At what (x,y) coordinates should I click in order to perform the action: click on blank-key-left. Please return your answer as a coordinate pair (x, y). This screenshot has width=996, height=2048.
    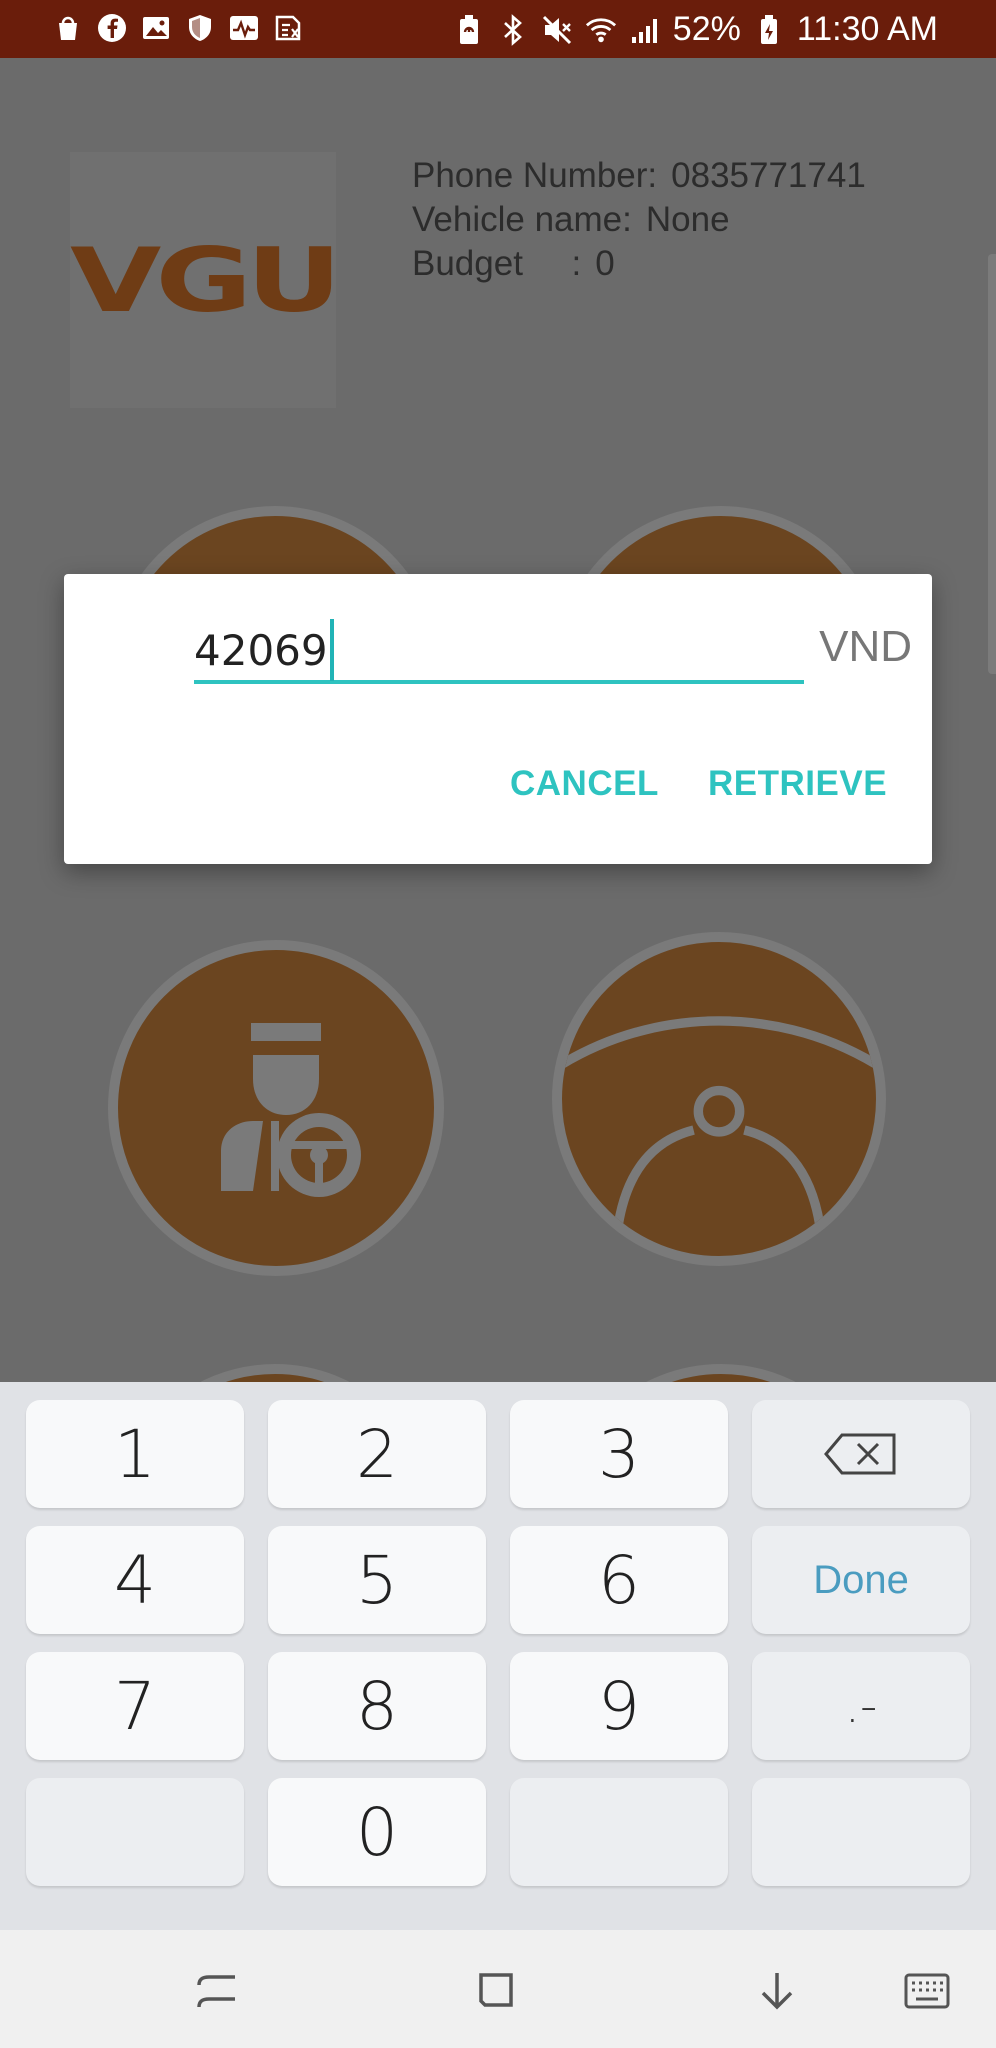
    Looking at the image, I should click on (135, 1832).